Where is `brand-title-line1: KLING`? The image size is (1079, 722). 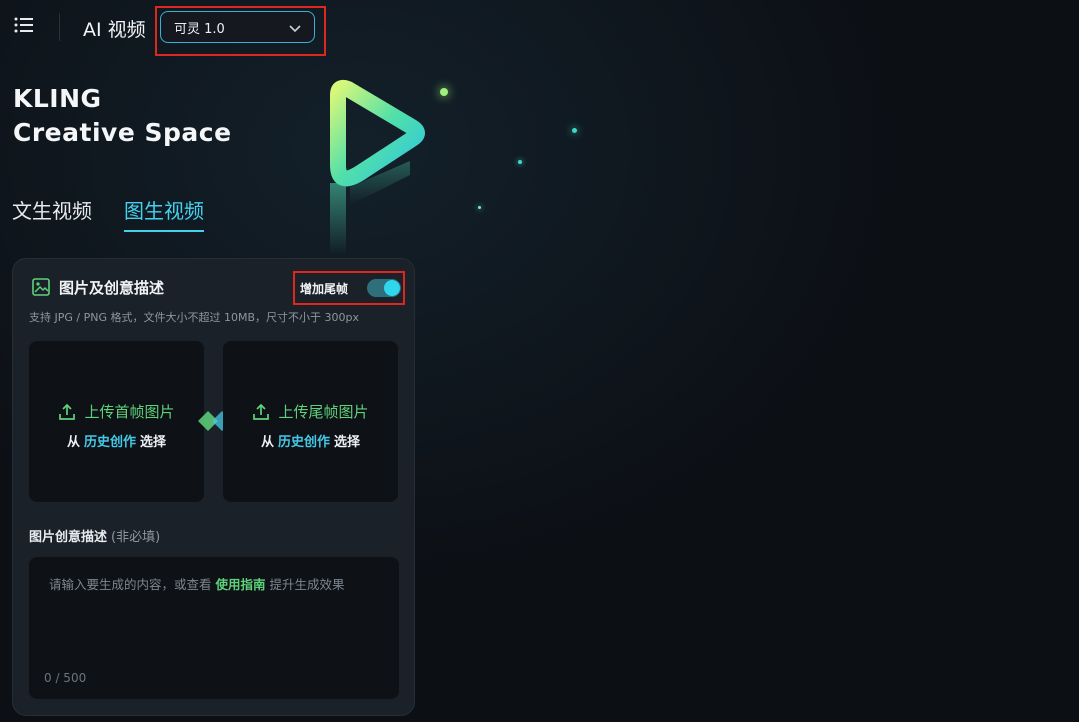 brand-title-line1: KLING is located at coordinates (57, 98).